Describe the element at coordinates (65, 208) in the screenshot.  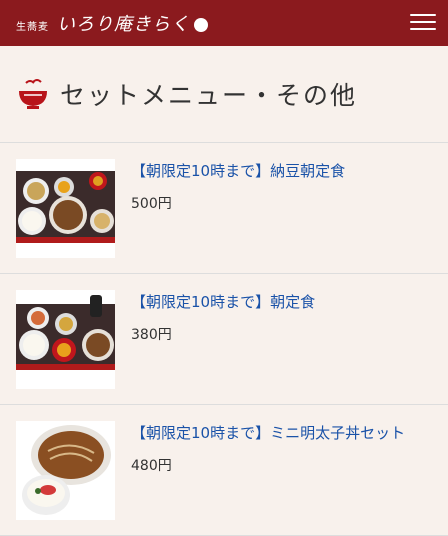
I see `natto-breakfast-image` at that location.